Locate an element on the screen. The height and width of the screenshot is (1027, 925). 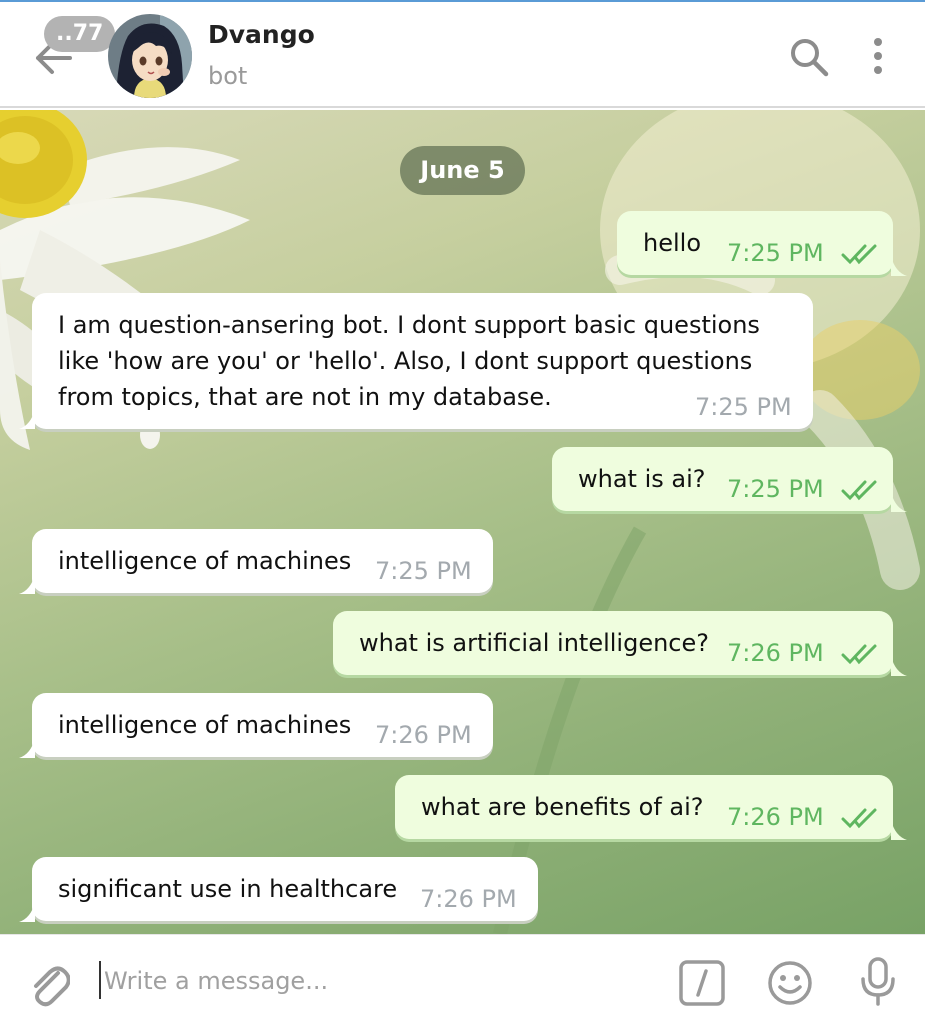
attach-button is located at coordinates (49, 984).